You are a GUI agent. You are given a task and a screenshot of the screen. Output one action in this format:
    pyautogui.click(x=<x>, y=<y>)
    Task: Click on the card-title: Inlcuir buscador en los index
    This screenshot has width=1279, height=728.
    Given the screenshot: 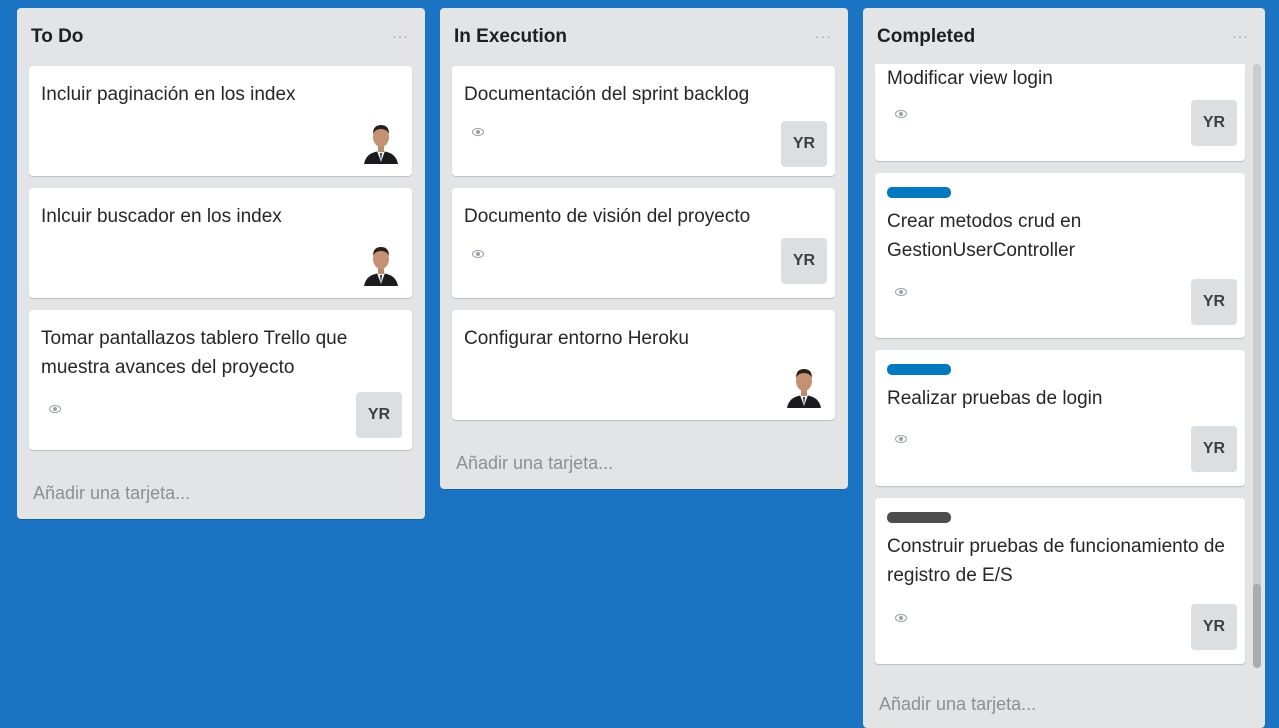 What is the action you would take?
    pyautogui.click(x=161, y=216)
    